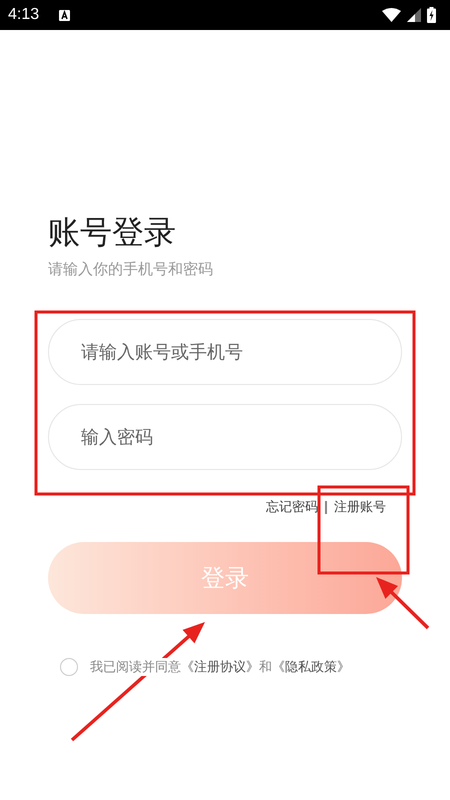 Image resolution: width=450 pixels, height=800 pixels. What do you see at coordinates (220, 667) in the screenshot?
I see `terms-link: 《注册协议》` at bounding box center [220, 667].